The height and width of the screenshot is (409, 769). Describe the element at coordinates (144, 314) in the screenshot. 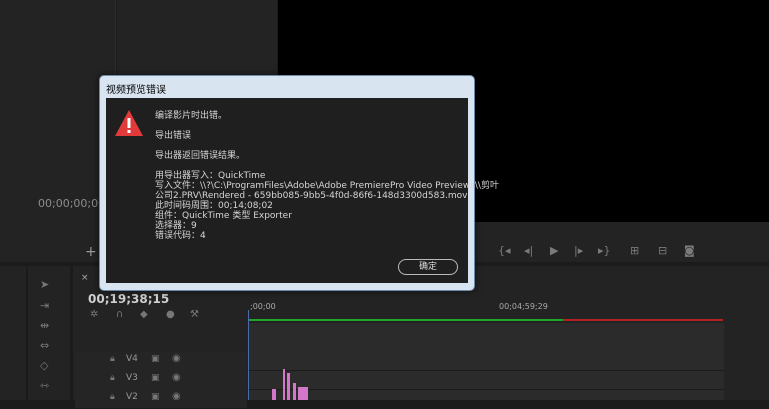

I see `add-marker-icon: ◆` at that location.